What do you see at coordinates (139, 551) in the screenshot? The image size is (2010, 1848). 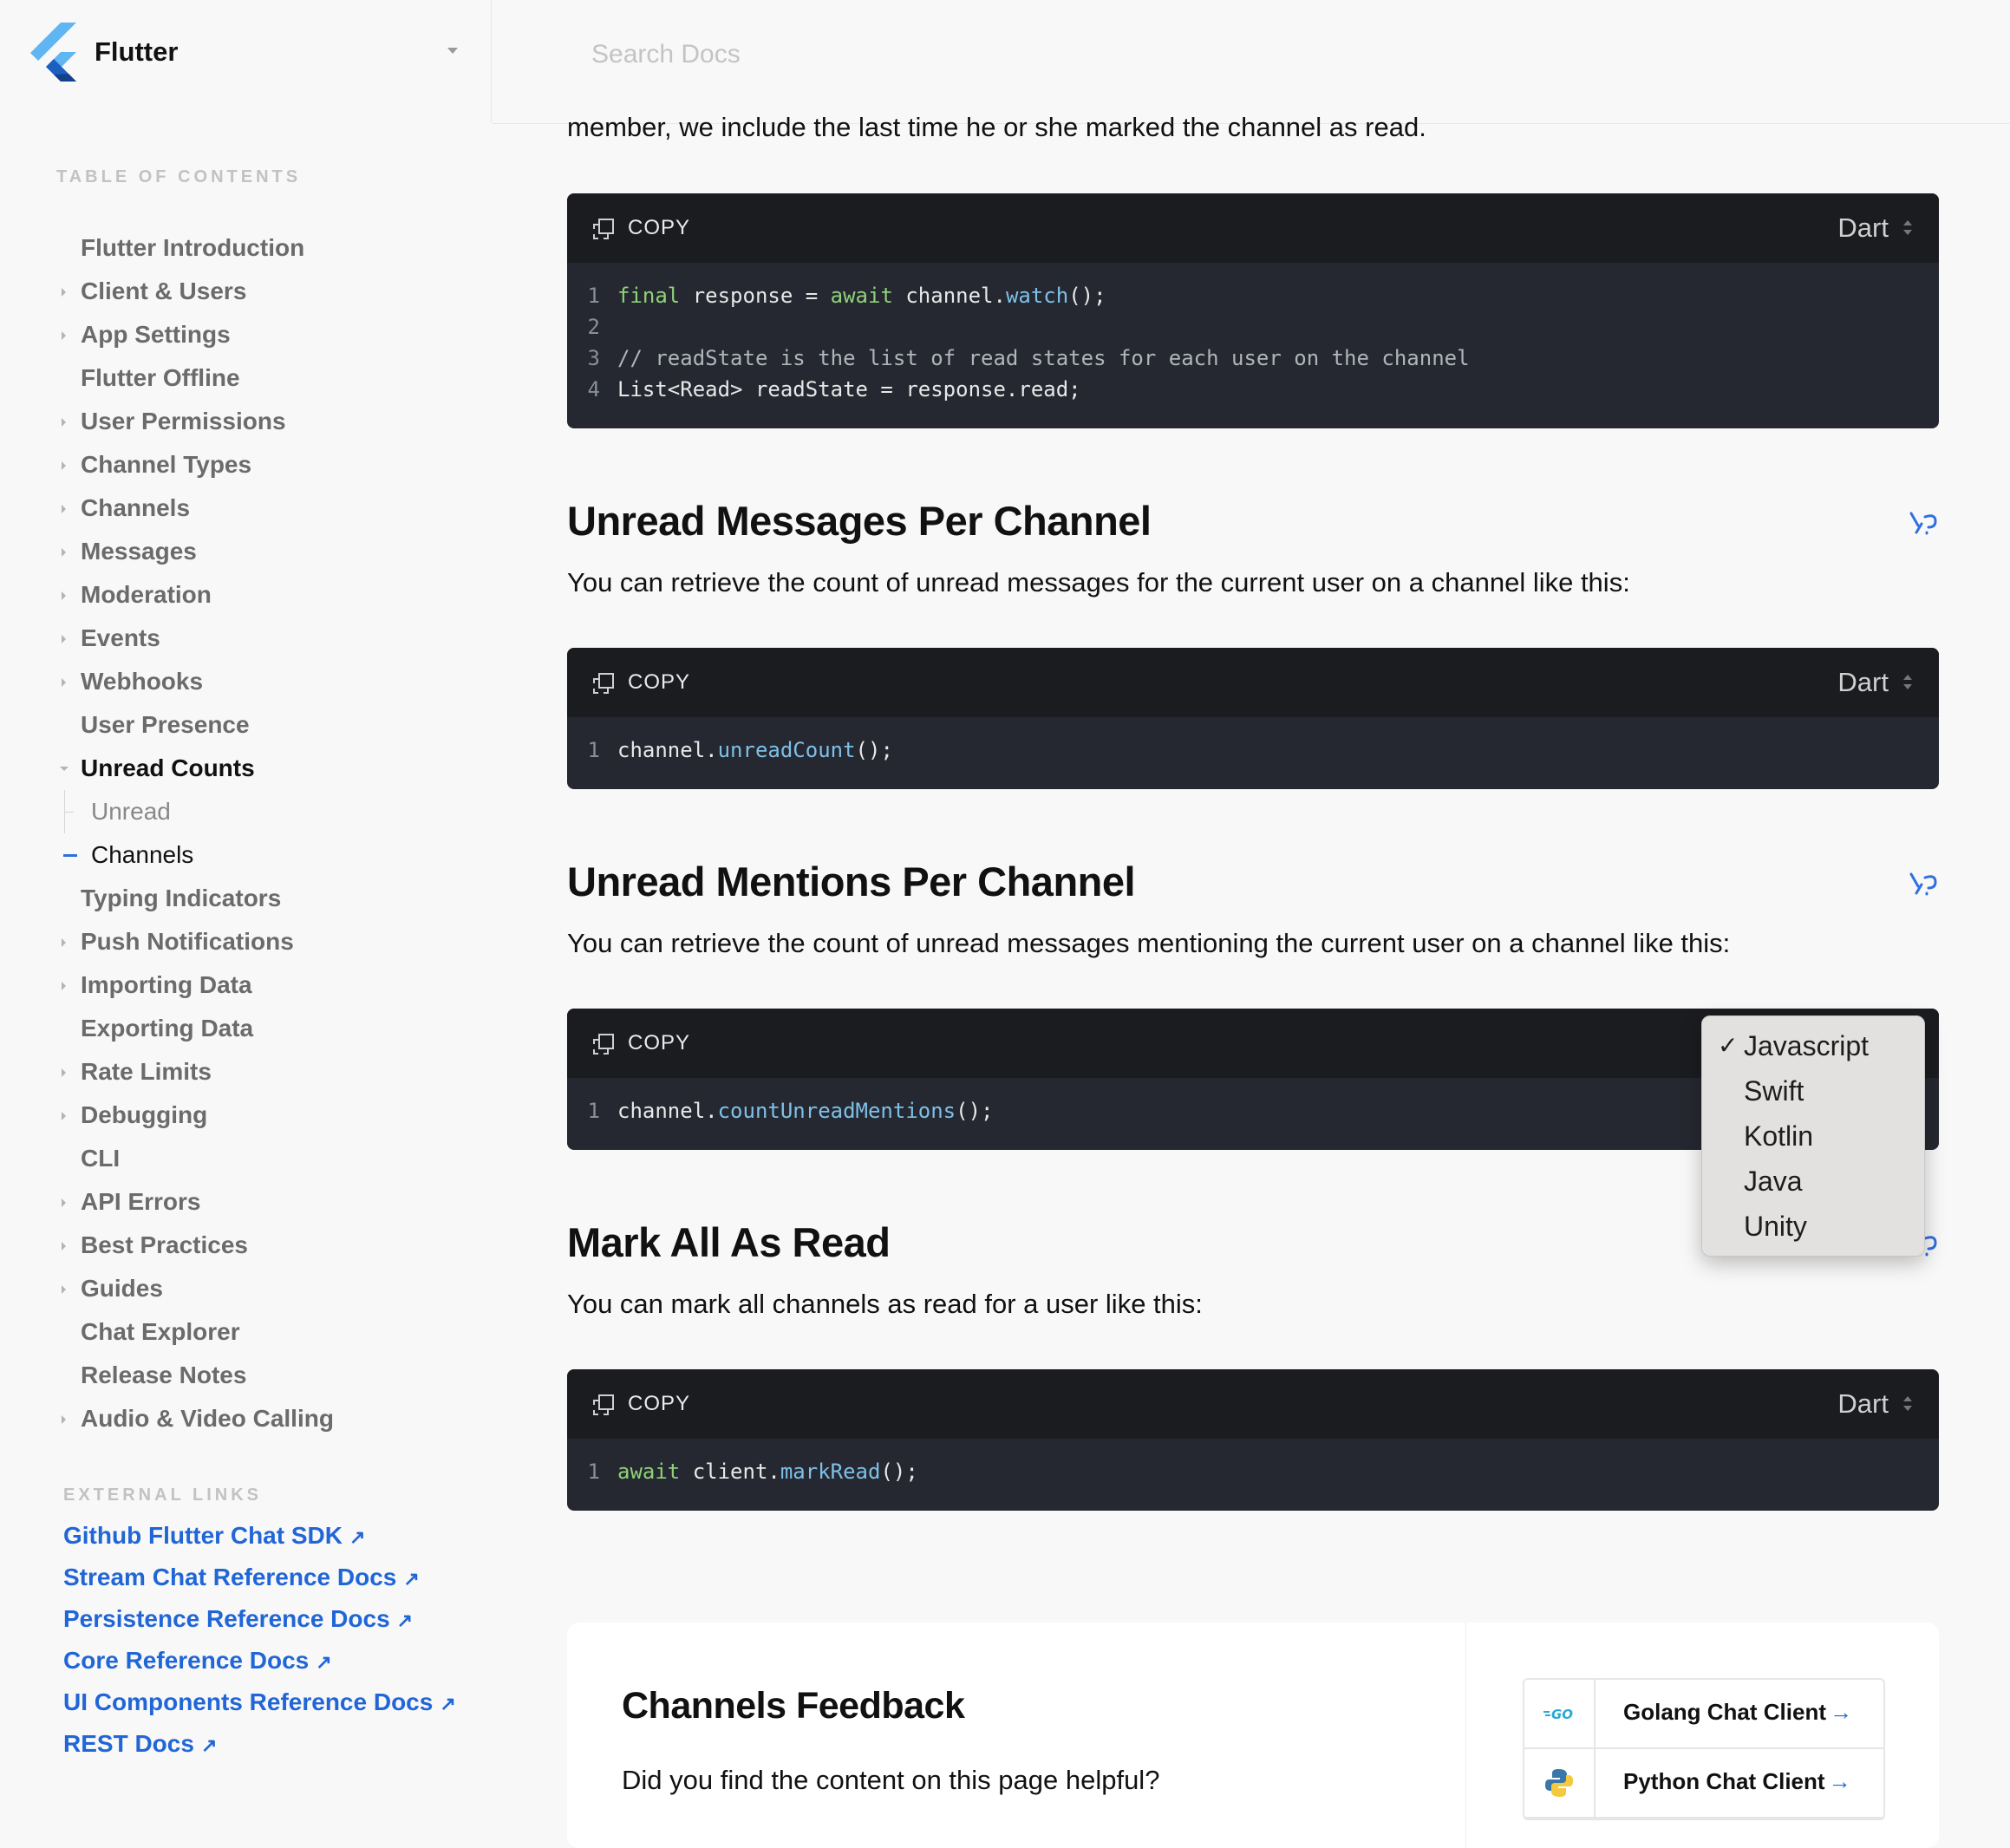 I see `sidebar-item-label: Messages` at bounding box center [139, 551].